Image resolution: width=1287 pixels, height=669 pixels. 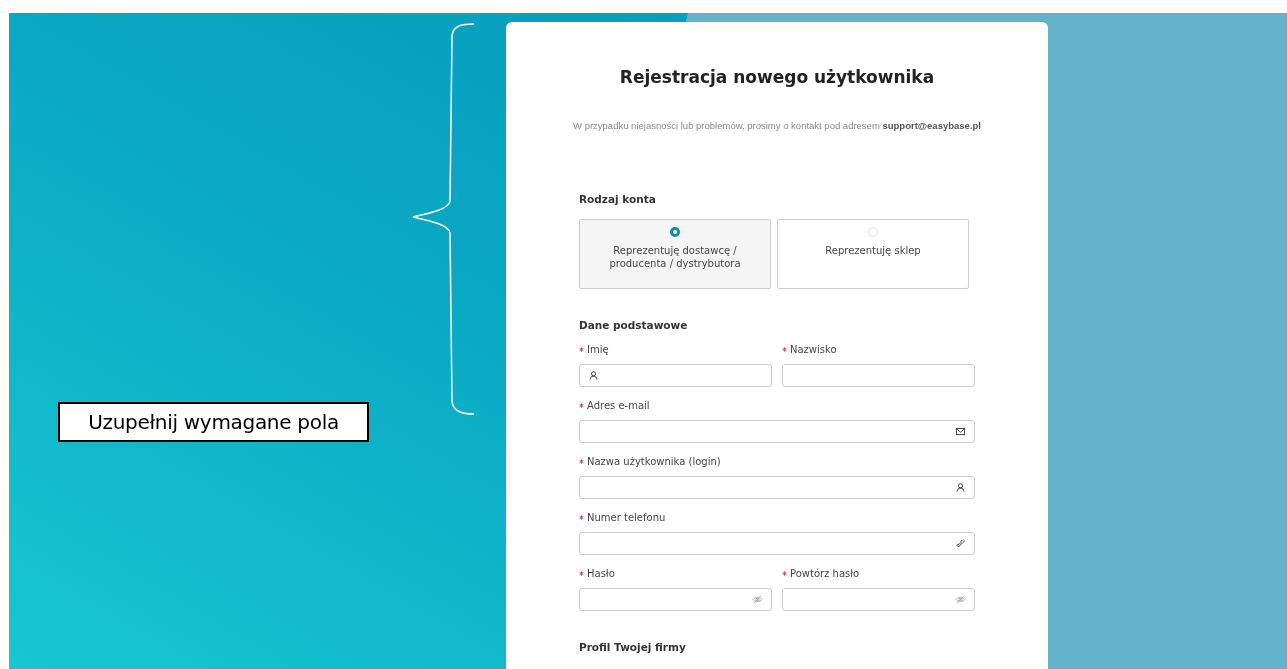 I want to click on callout-label: Uzupełnij wymagane pola, so click(x=213, y=422).